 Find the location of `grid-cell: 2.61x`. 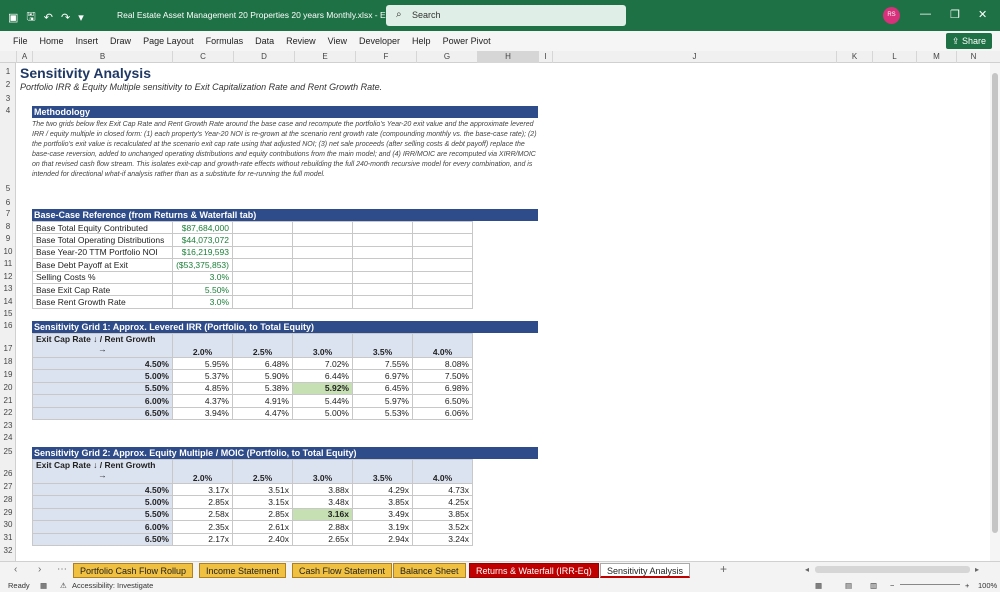

grid-cell: 2.61x is located at coordinates (262, 527).